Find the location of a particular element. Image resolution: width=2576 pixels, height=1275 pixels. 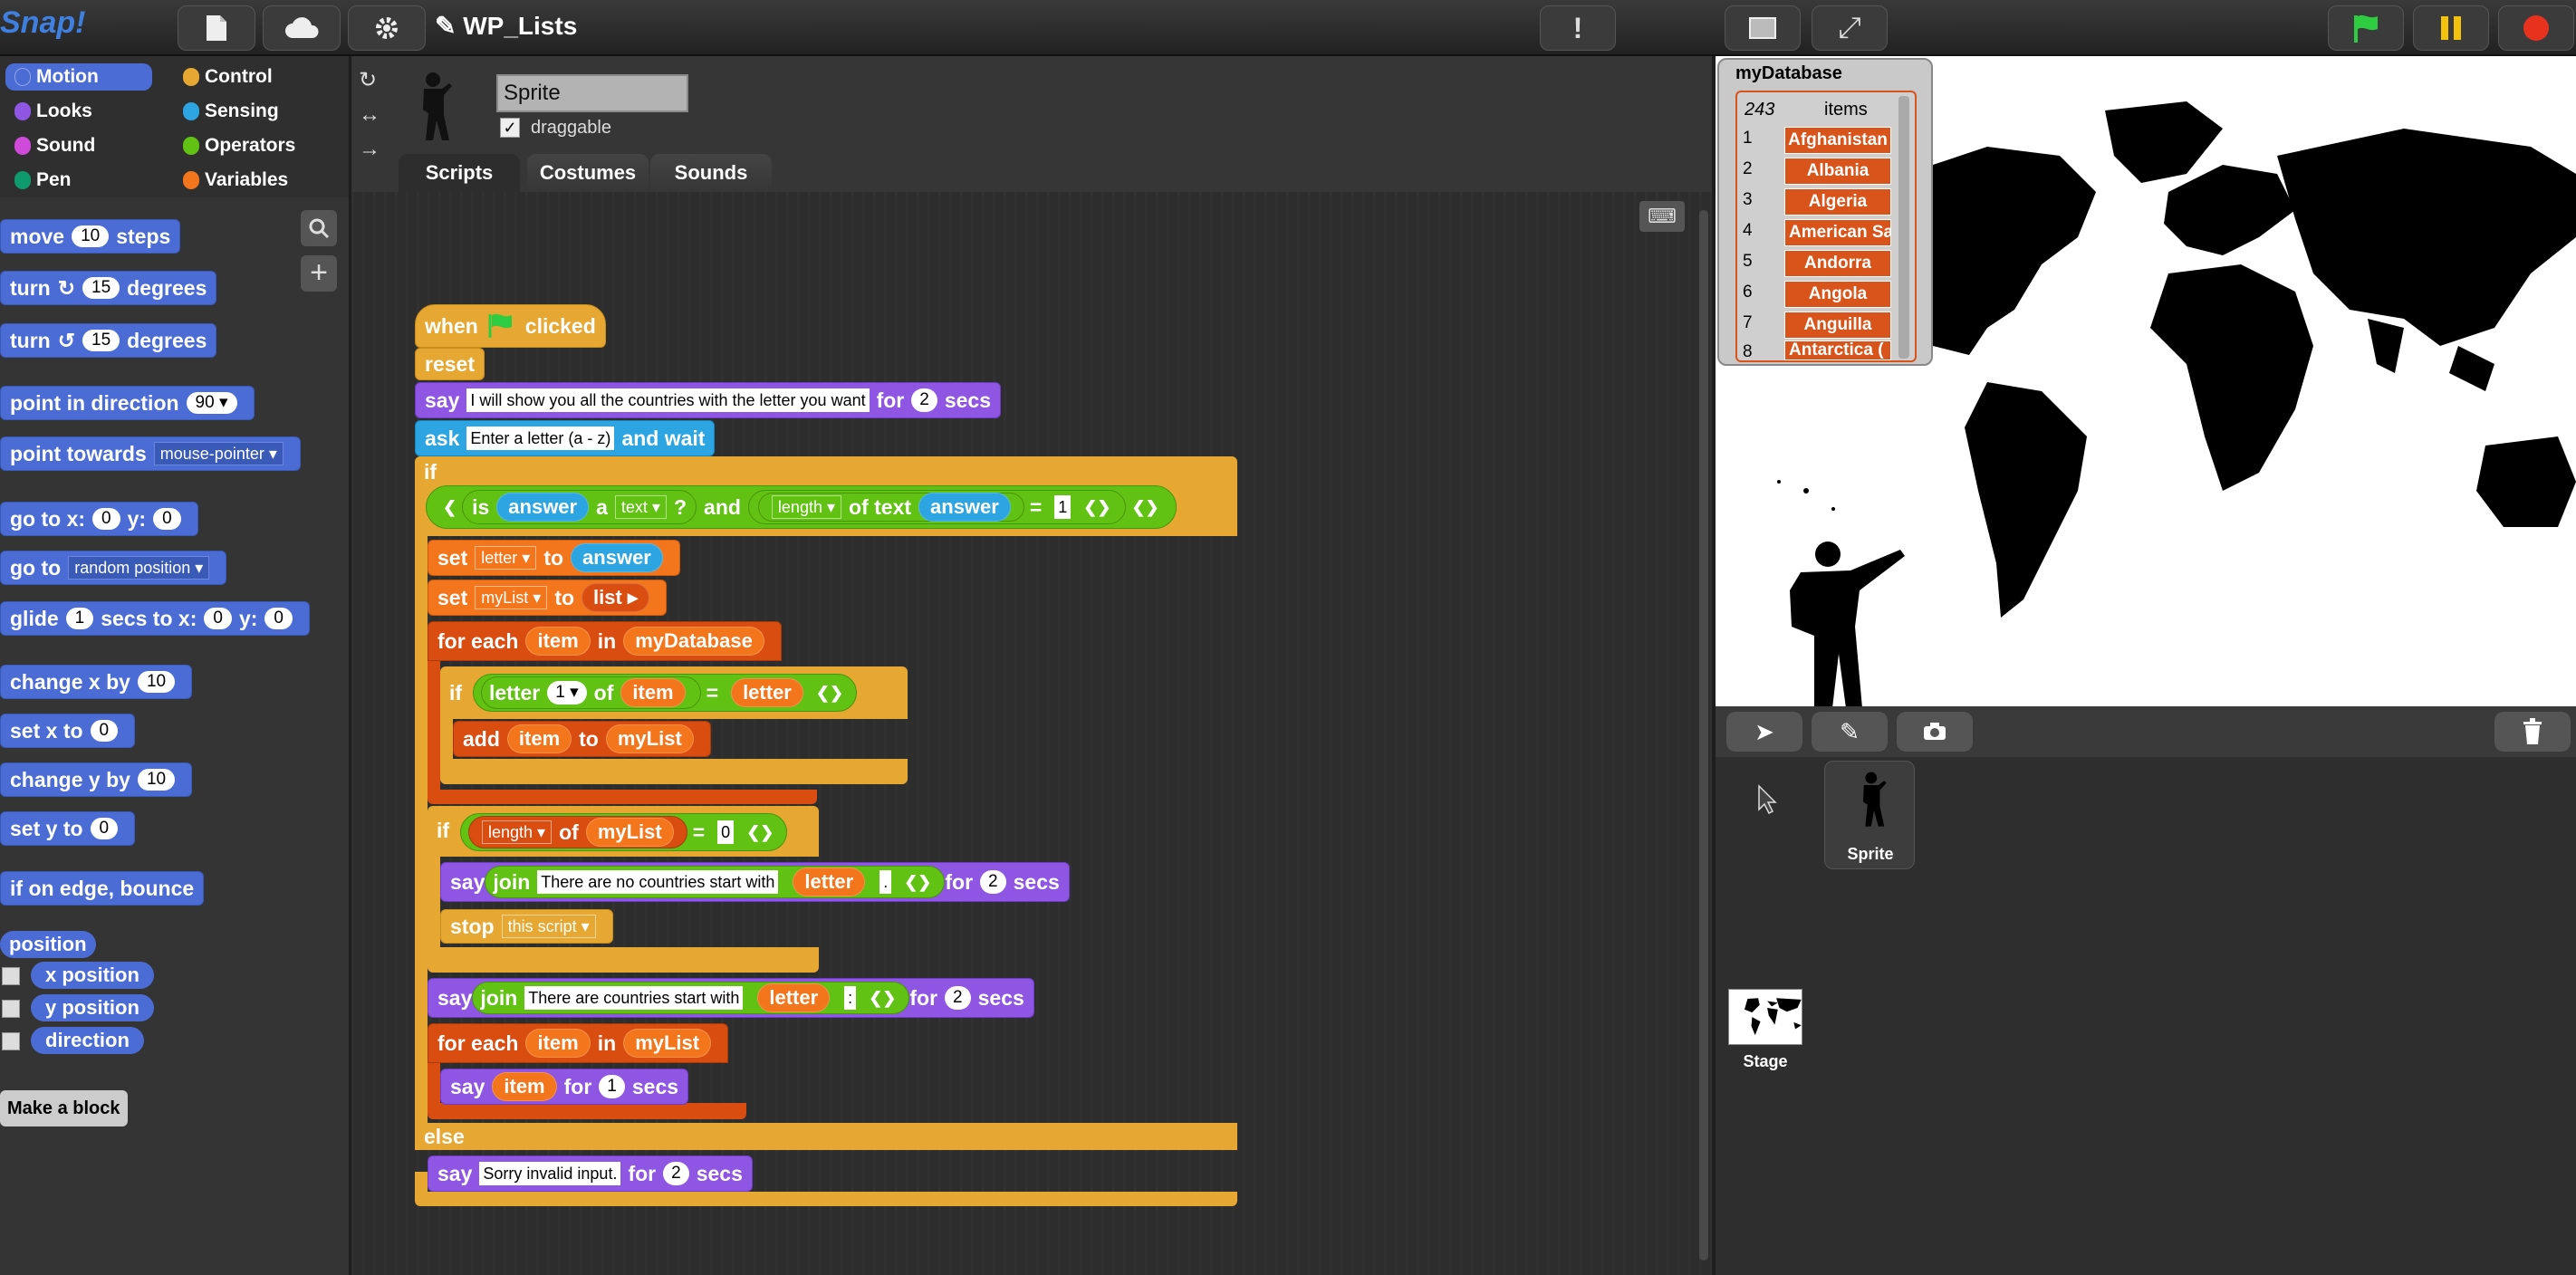

say-item-block: say item for 1 secs is located at coordinates (564, 1087).